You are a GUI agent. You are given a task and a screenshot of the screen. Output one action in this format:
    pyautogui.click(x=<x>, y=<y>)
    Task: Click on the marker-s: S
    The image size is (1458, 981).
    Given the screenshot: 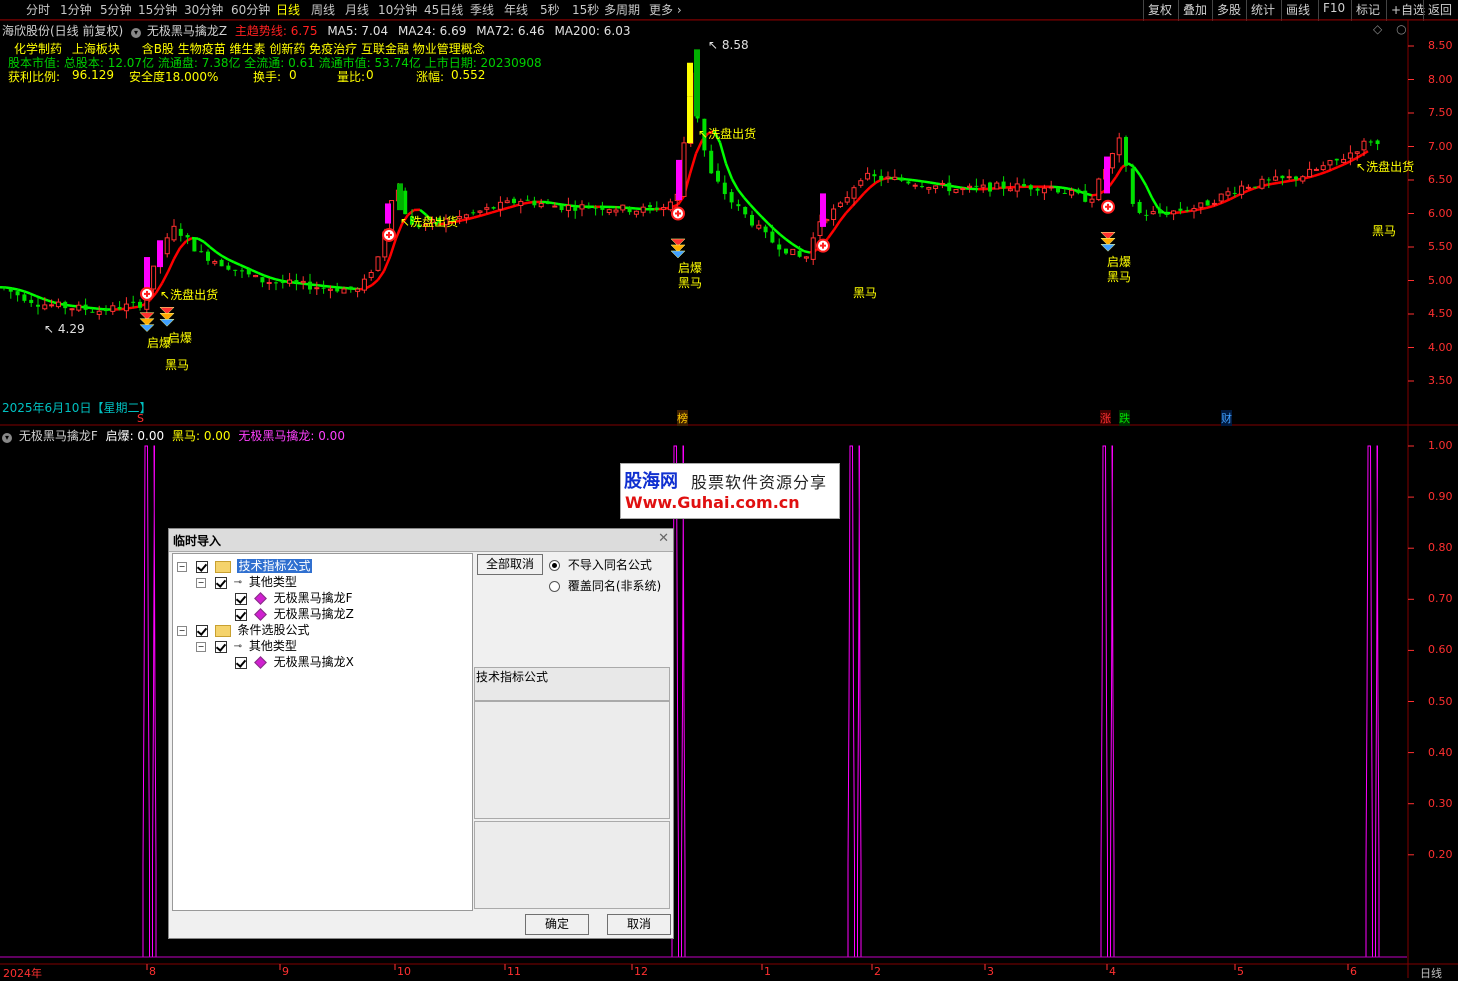 What is the action you would take?
    pyautogui.click(x=140, y=418)
    